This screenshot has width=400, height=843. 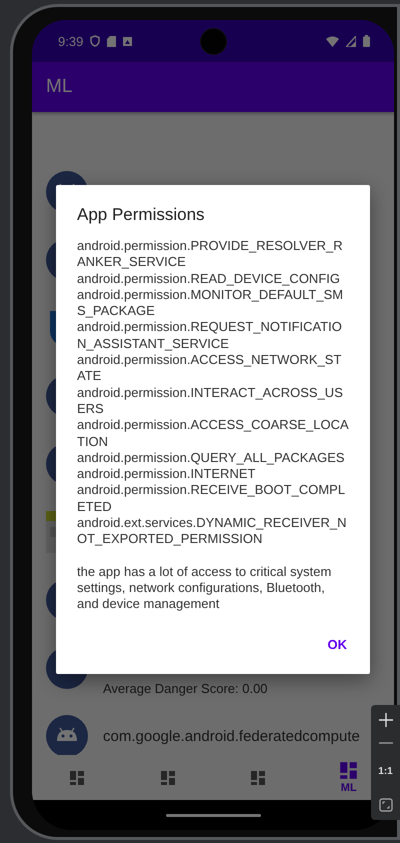 What do you see at coordinates (71, 41) in the screenshot?
I see `status-time: 9:39` at bounding box center [71, 41].